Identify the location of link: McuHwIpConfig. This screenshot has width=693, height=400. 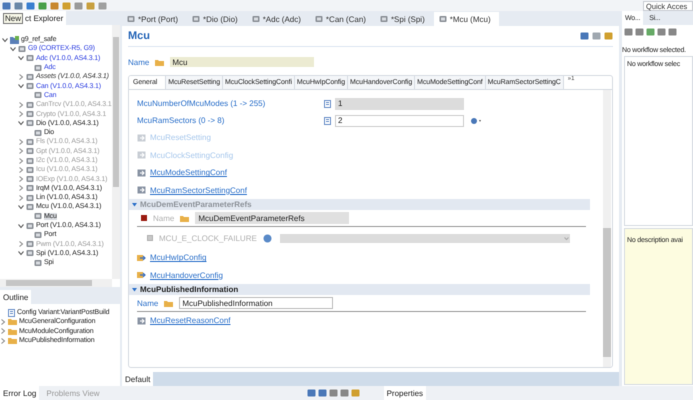
(178, 257).